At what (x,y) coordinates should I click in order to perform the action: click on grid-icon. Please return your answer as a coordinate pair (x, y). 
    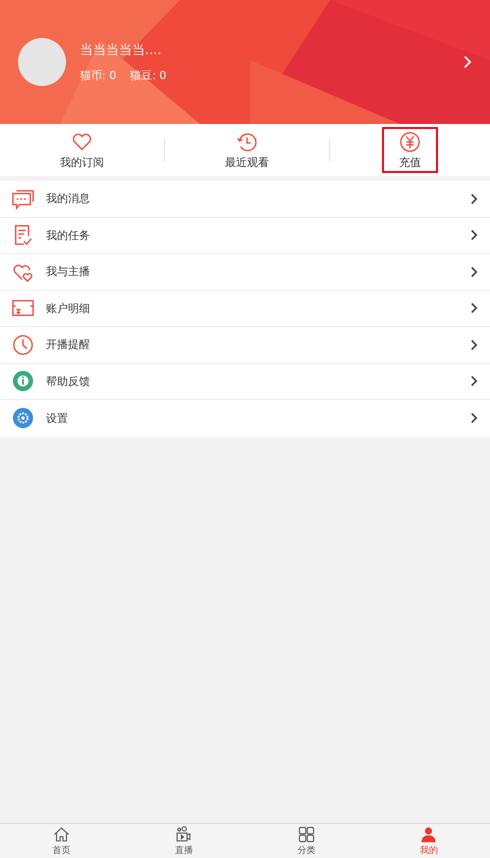
    Looking at the image, I should click on (306, 834).